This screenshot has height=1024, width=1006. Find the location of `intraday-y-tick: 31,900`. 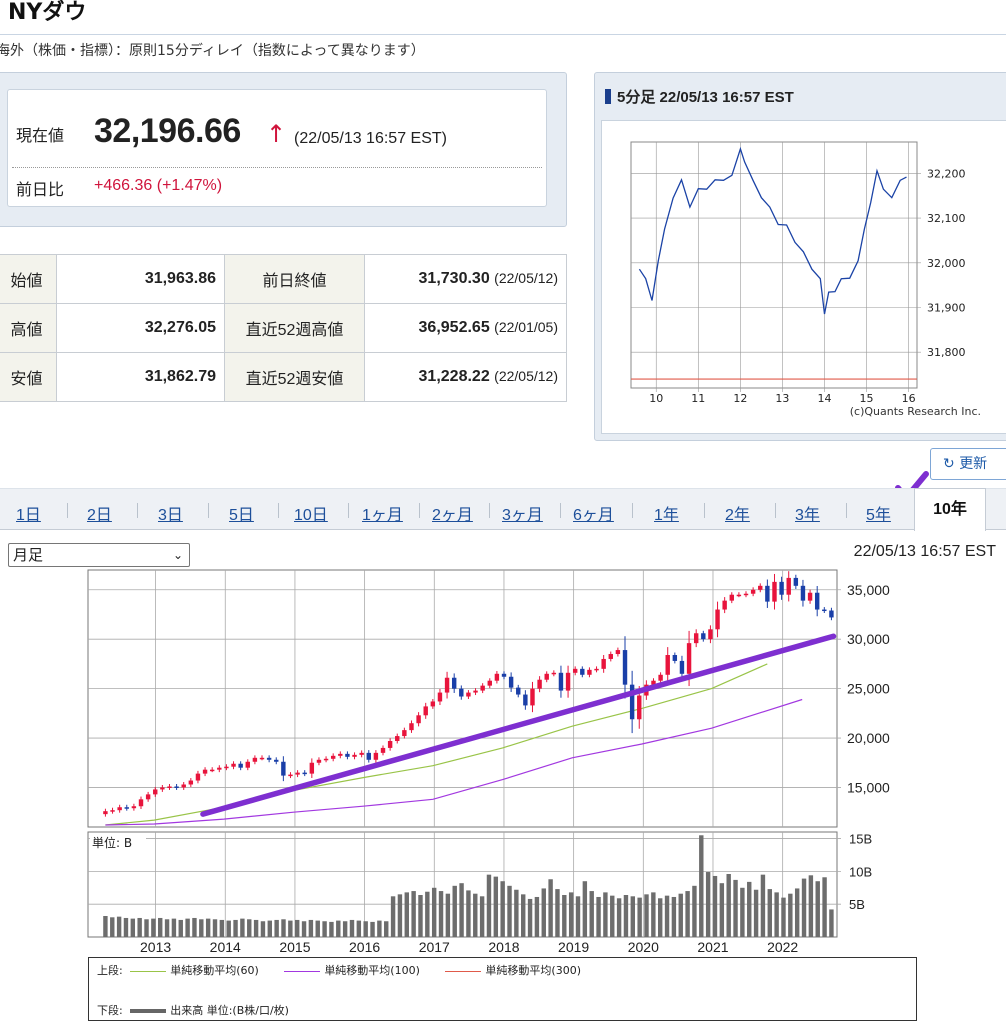

intraday-y-tick: 31,900 is located at coordinates (946, 307).